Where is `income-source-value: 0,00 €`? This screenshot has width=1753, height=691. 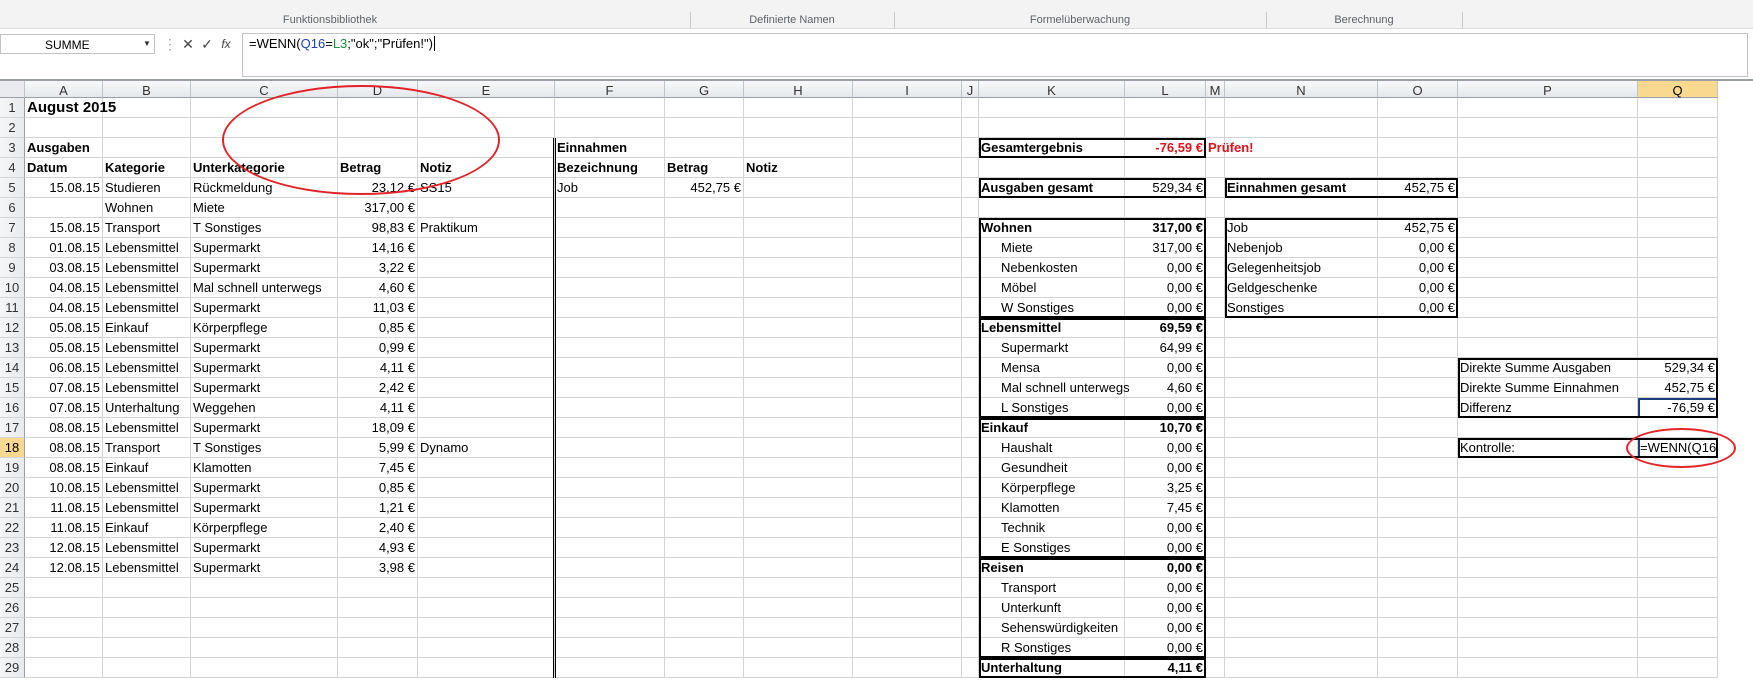
income-source-value: 0,00 € is located at coordinates (1418, 268).